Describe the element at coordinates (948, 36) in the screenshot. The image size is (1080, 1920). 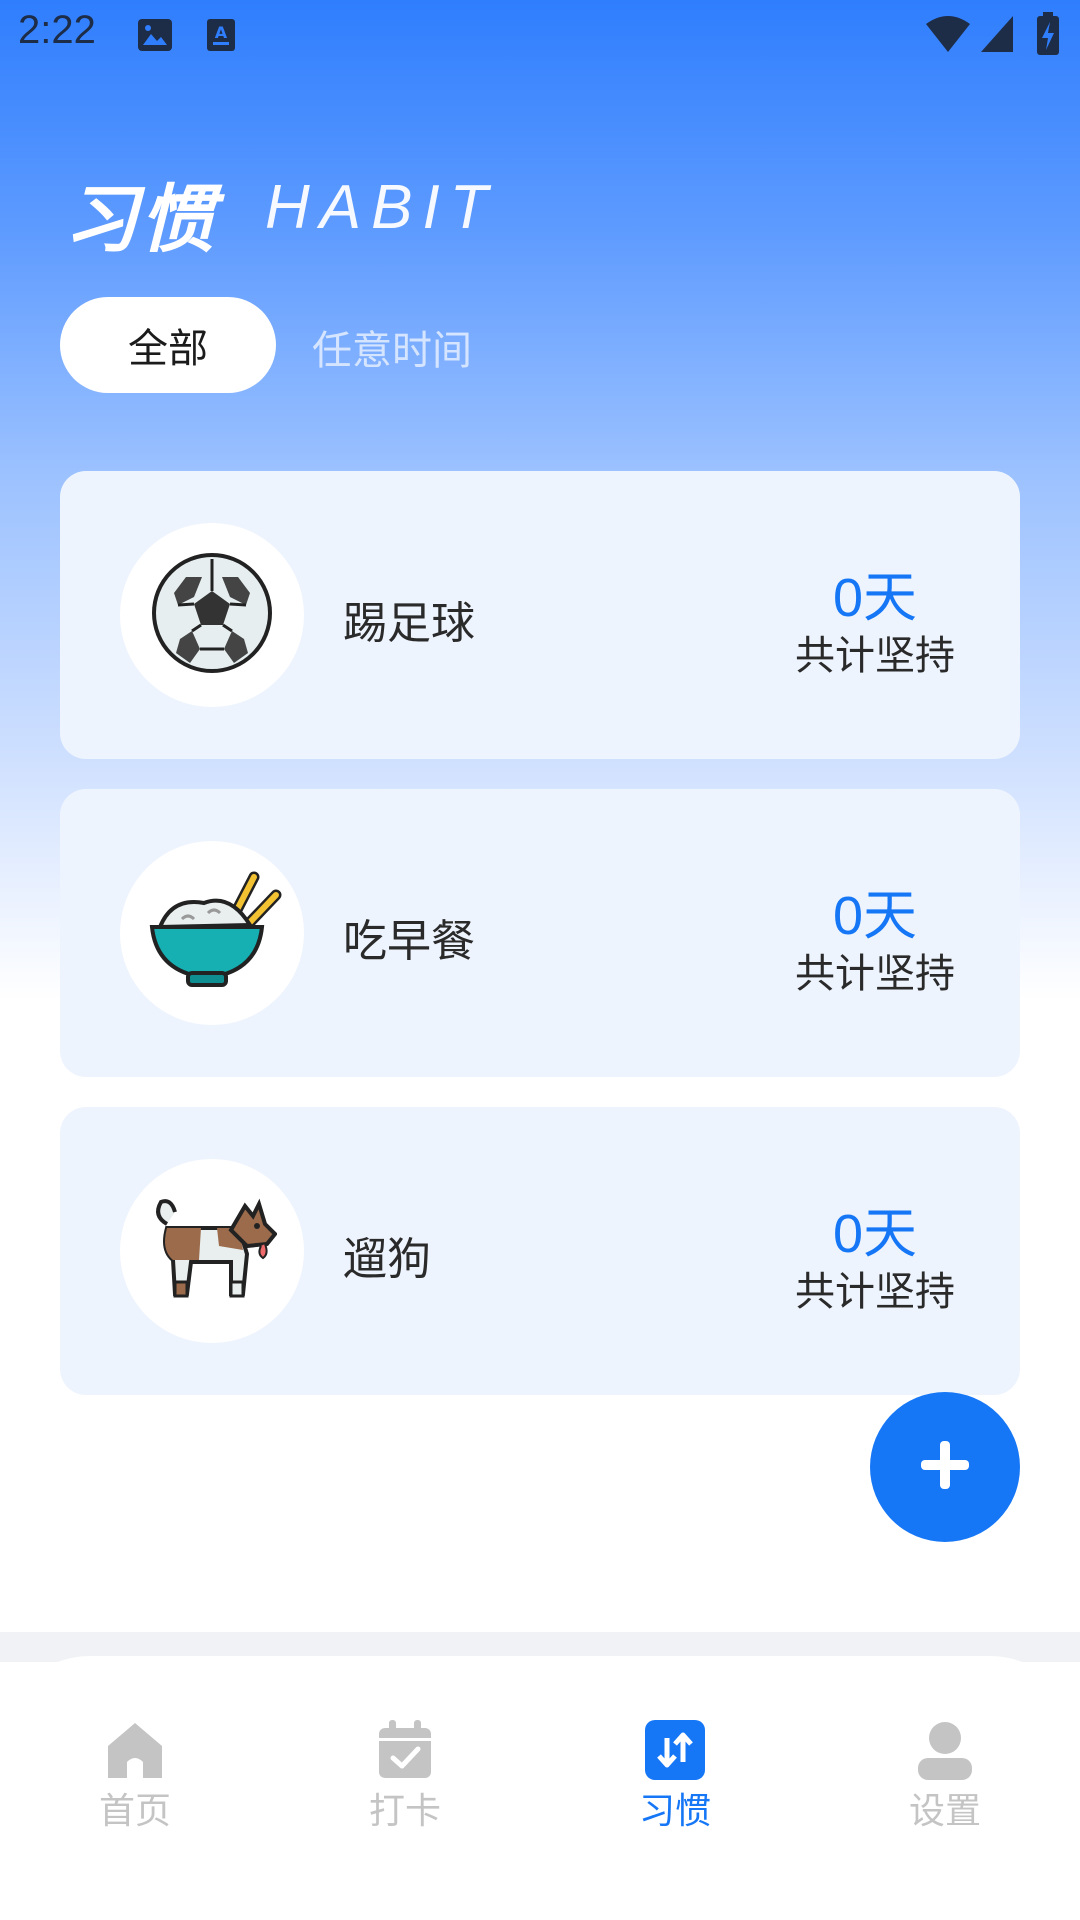
I see `wifi-icon` at that location.